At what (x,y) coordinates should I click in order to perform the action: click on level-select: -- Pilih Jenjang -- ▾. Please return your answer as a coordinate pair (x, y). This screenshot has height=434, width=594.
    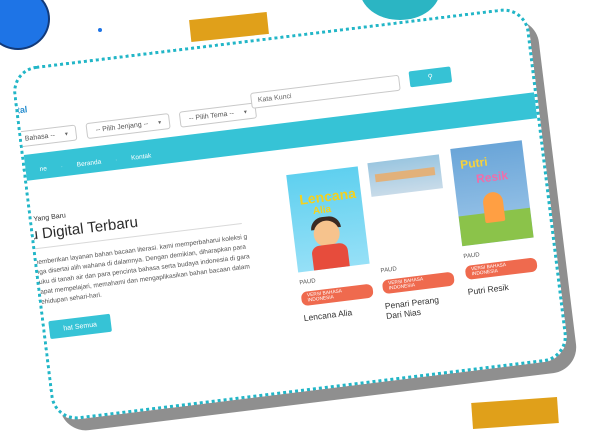
    Looking at the image, I should click on (128, 126).